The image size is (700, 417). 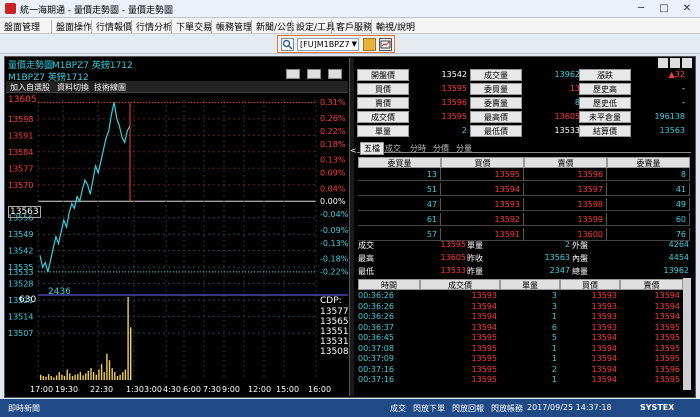 What do you see at coordinates (22, 100) in the screenshot?
I see `price-tick-label: 13605` at bounding box center [22, 100].